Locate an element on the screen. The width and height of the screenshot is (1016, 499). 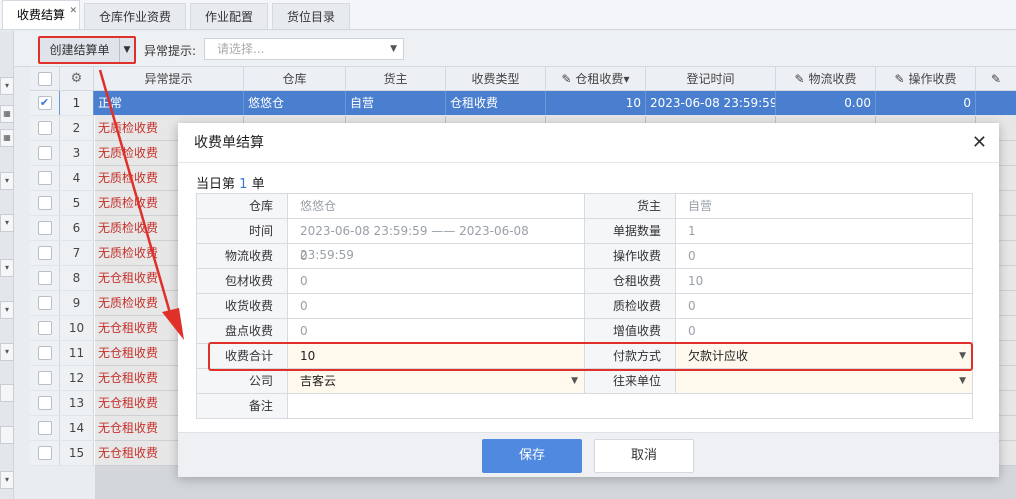
dialog-title-bar: 收费单结算 ✕ is located at coordinates (588, 143).